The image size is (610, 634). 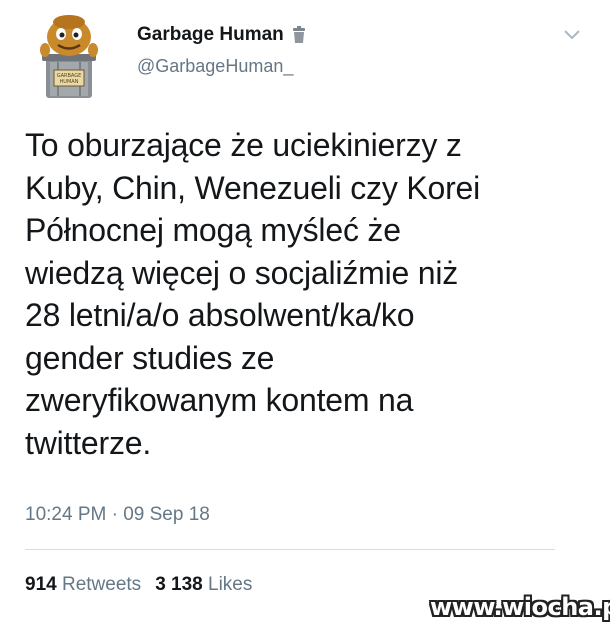 I want to click on tweet-timestamp: 10:24 PM · 09 Sep 18, so click(x=117, y=515).